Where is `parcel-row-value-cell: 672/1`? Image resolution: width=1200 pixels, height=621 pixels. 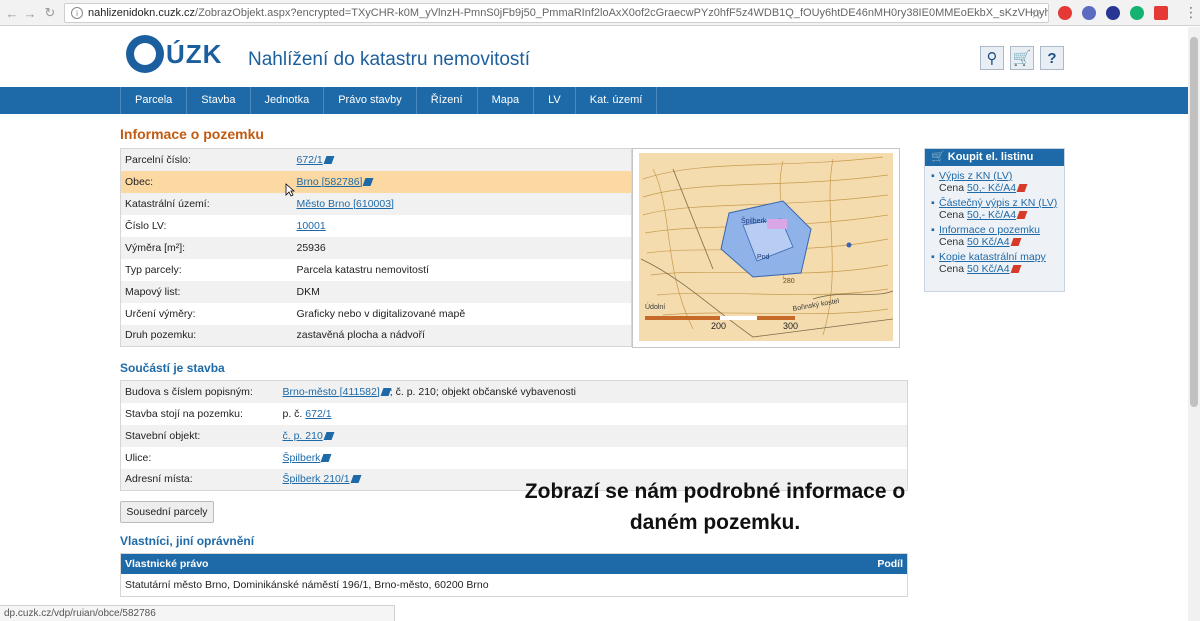 parcel-row-value-cell: 672/1 is located at coordinates (462, 159).